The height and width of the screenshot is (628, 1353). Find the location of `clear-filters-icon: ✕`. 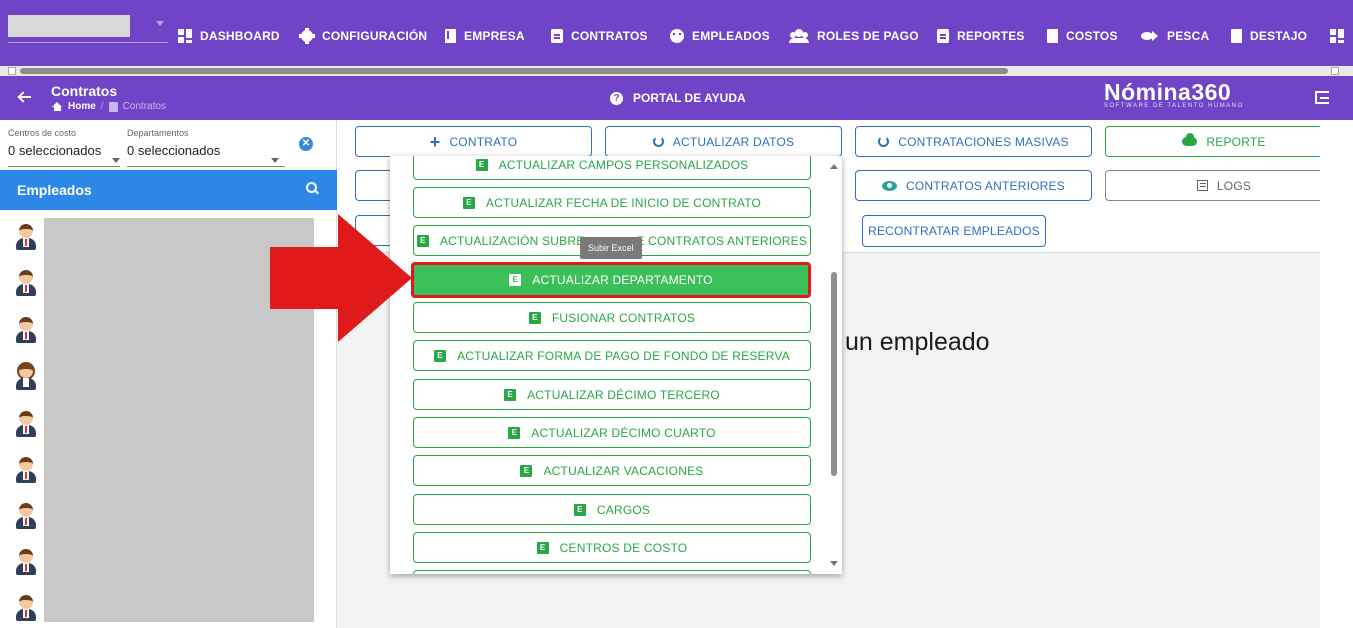

clear-filters-icon: ✕ is located at coordinates (306, 144).